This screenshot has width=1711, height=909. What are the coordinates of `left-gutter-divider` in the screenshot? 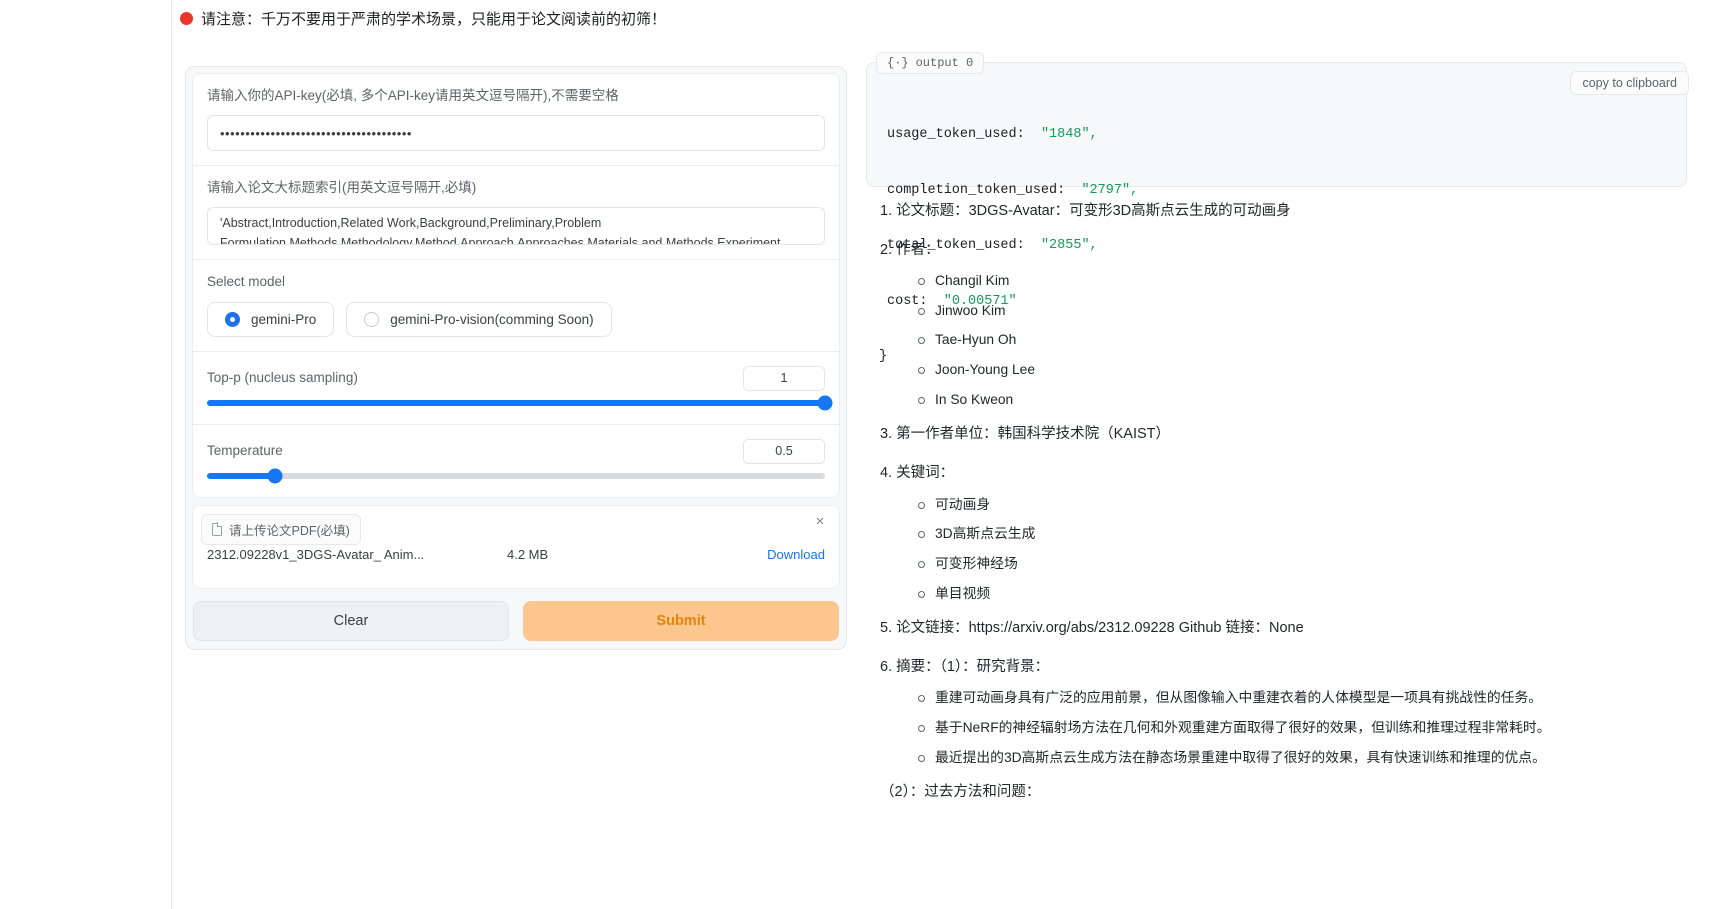 It's located at (171, 454).